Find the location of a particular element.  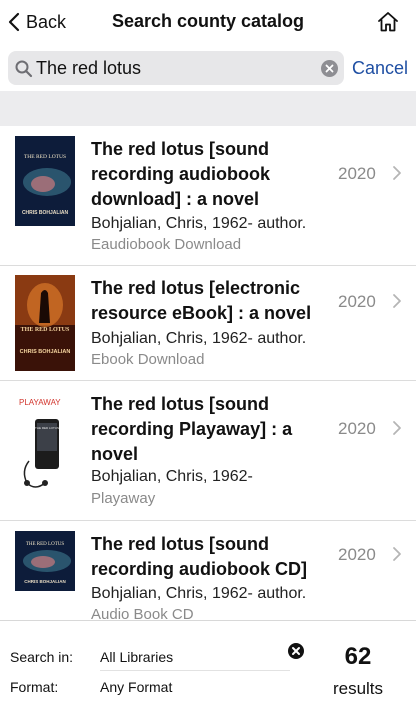

result-format: Ebook Download is located at coordinates (148, 359).